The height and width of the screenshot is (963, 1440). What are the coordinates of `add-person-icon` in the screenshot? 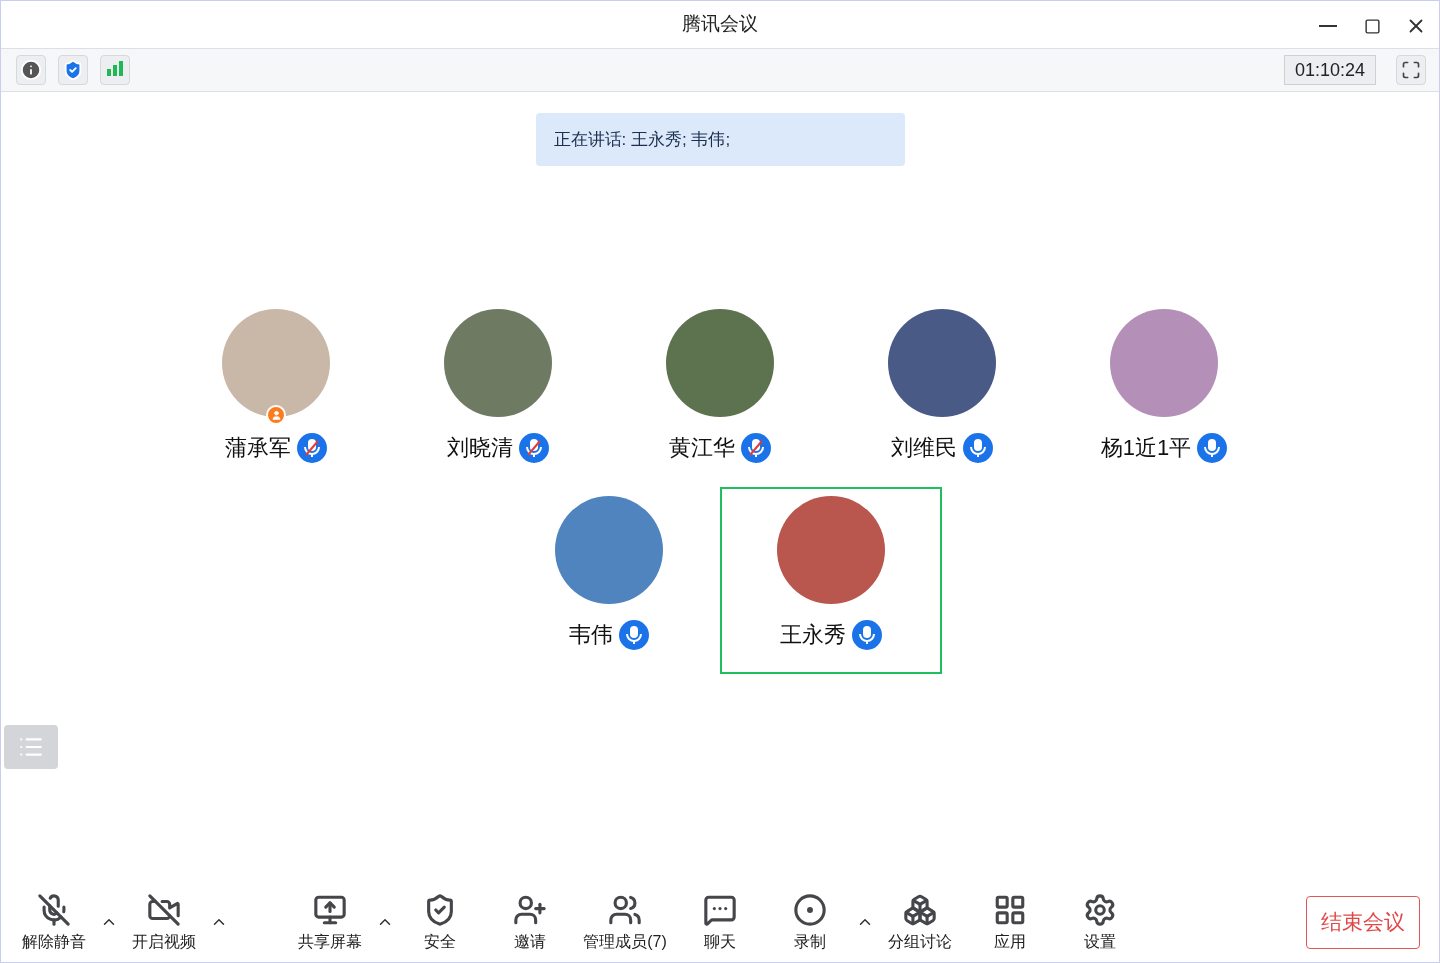 It's located at (530, 910).